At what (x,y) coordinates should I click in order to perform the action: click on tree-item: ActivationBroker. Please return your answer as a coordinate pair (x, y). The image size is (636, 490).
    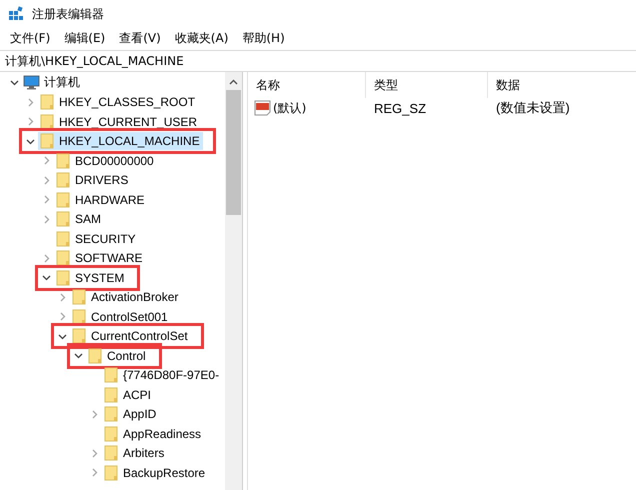
    Looking at the image, I should click on (126, 297).